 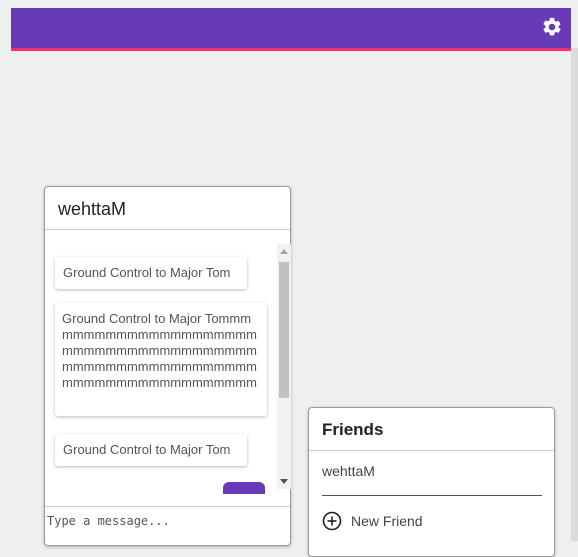 What do you see at coordinates (552, 27) in the screenshot?
I see `gear-icon` at bounding box center [552, 27].